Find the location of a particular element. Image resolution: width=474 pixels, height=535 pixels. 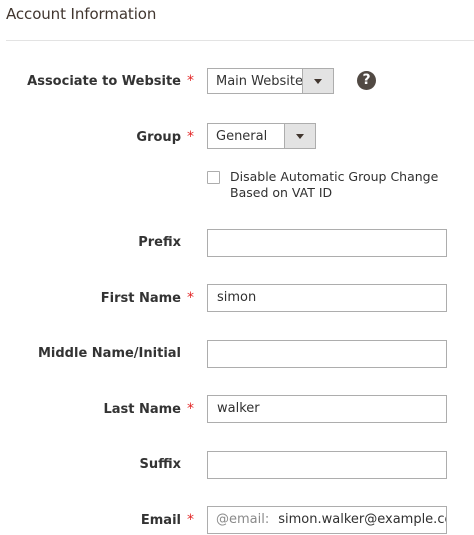

email-input: @email: simon.walker@example.com is located at coordinates (327, 520).